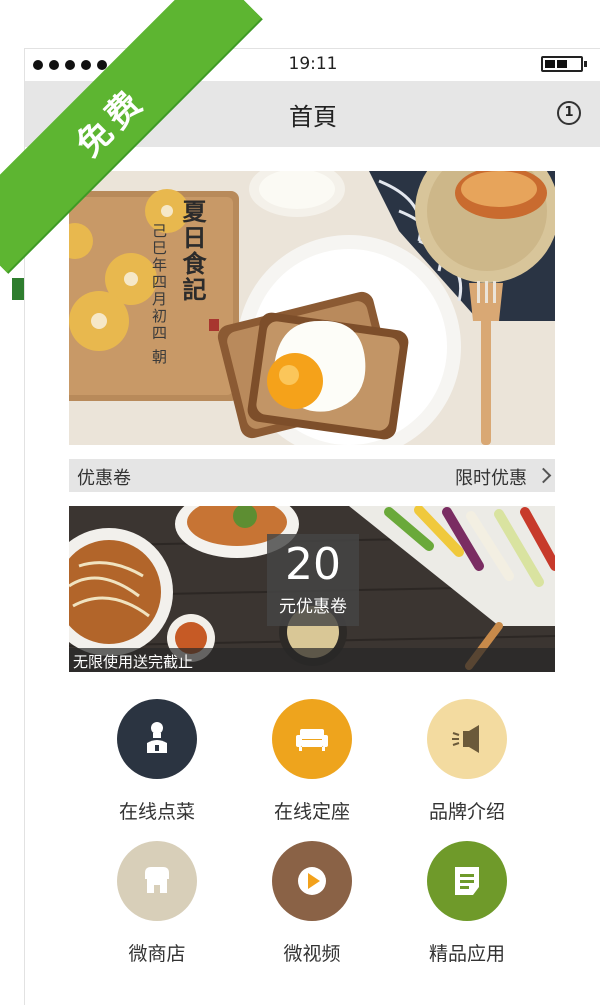  What do you see at coordinates (466, 954) in the screenshot?
I see `grid-label: 精品应用` at bounding box center [466, 954].